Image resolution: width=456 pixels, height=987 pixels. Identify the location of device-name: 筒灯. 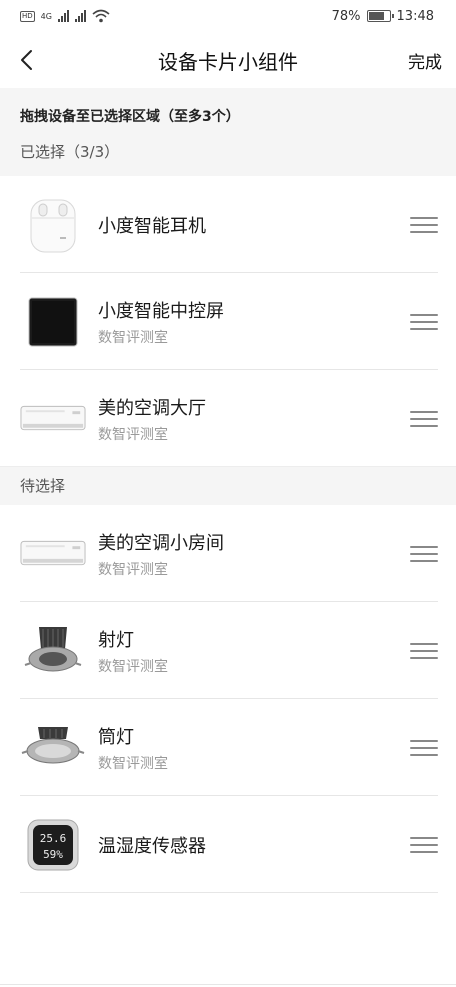
(116, 737).